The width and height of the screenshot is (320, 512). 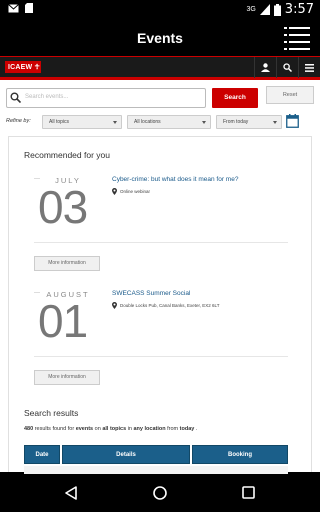 I want to click on table-row, so click(x=156, y=470).